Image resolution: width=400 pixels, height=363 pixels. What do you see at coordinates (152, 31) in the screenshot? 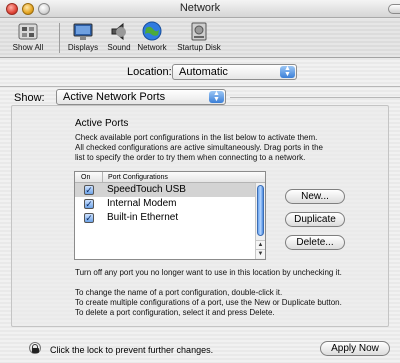
I see `network-icon` at bounding box center [152, 31].